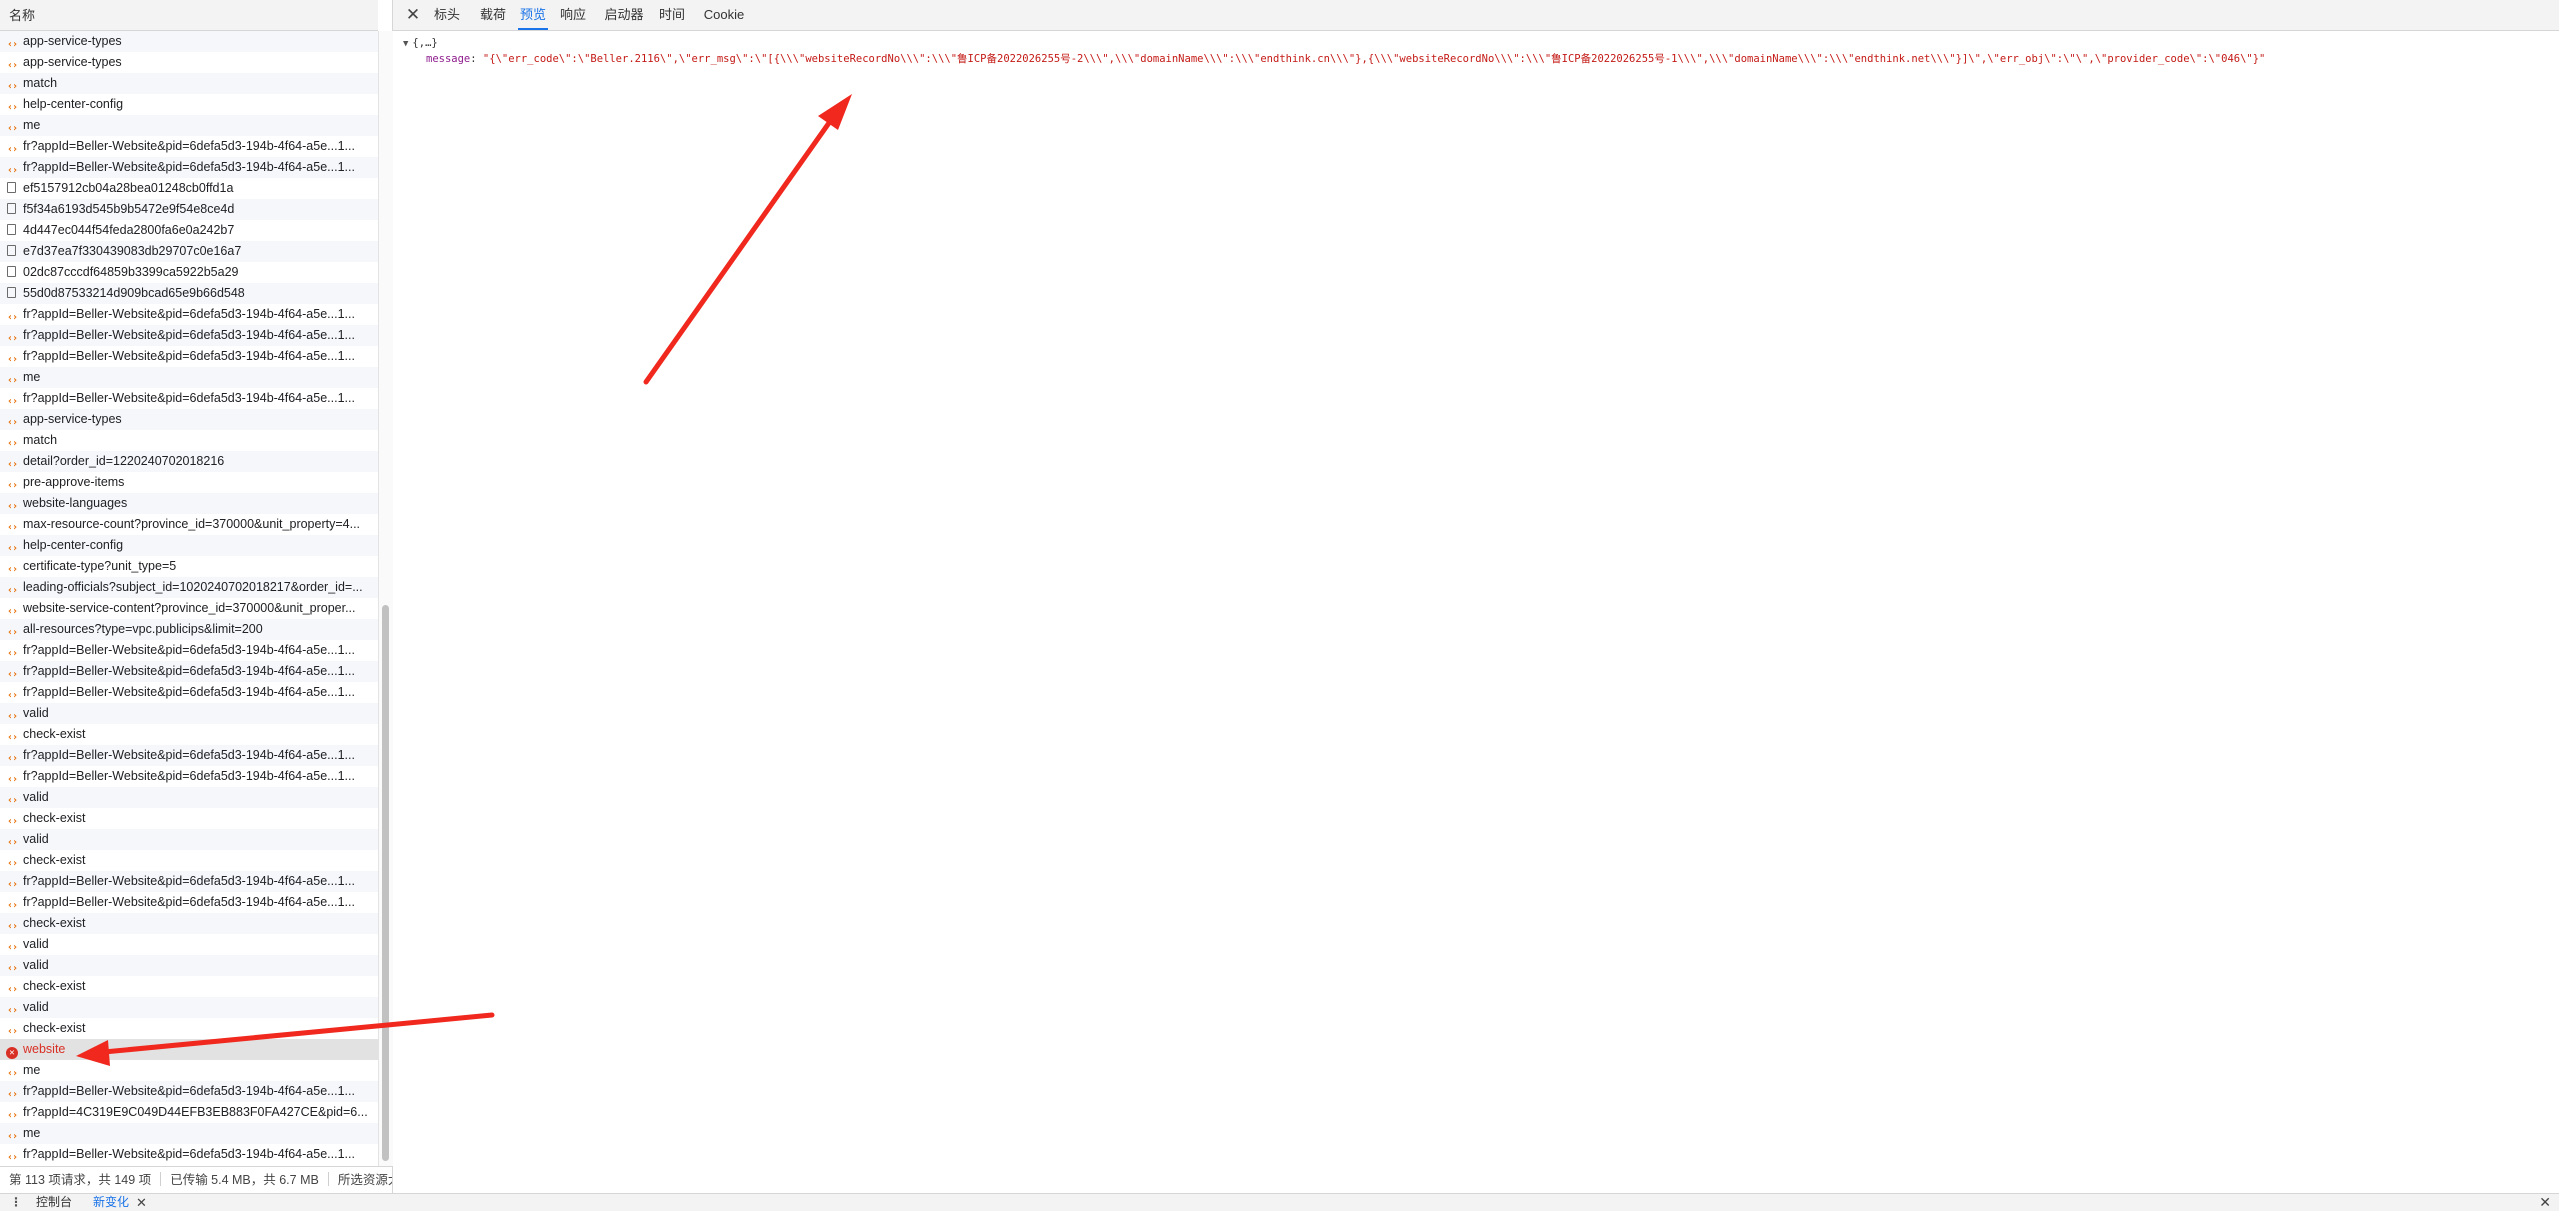  Describe the element at coordinates (189, 293) in the screenshot. I see `request-row: 55d0d87533214d909bcad65e9b66d548` at that location.